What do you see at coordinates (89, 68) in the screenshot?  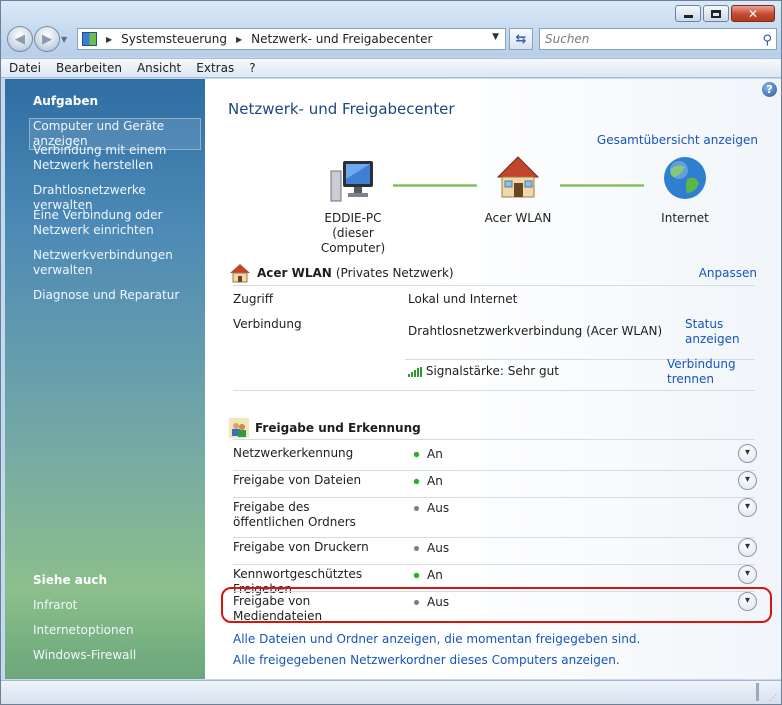 I see `menu-bearbeiten: Bearbeiten` at bounding box center [89, 68].